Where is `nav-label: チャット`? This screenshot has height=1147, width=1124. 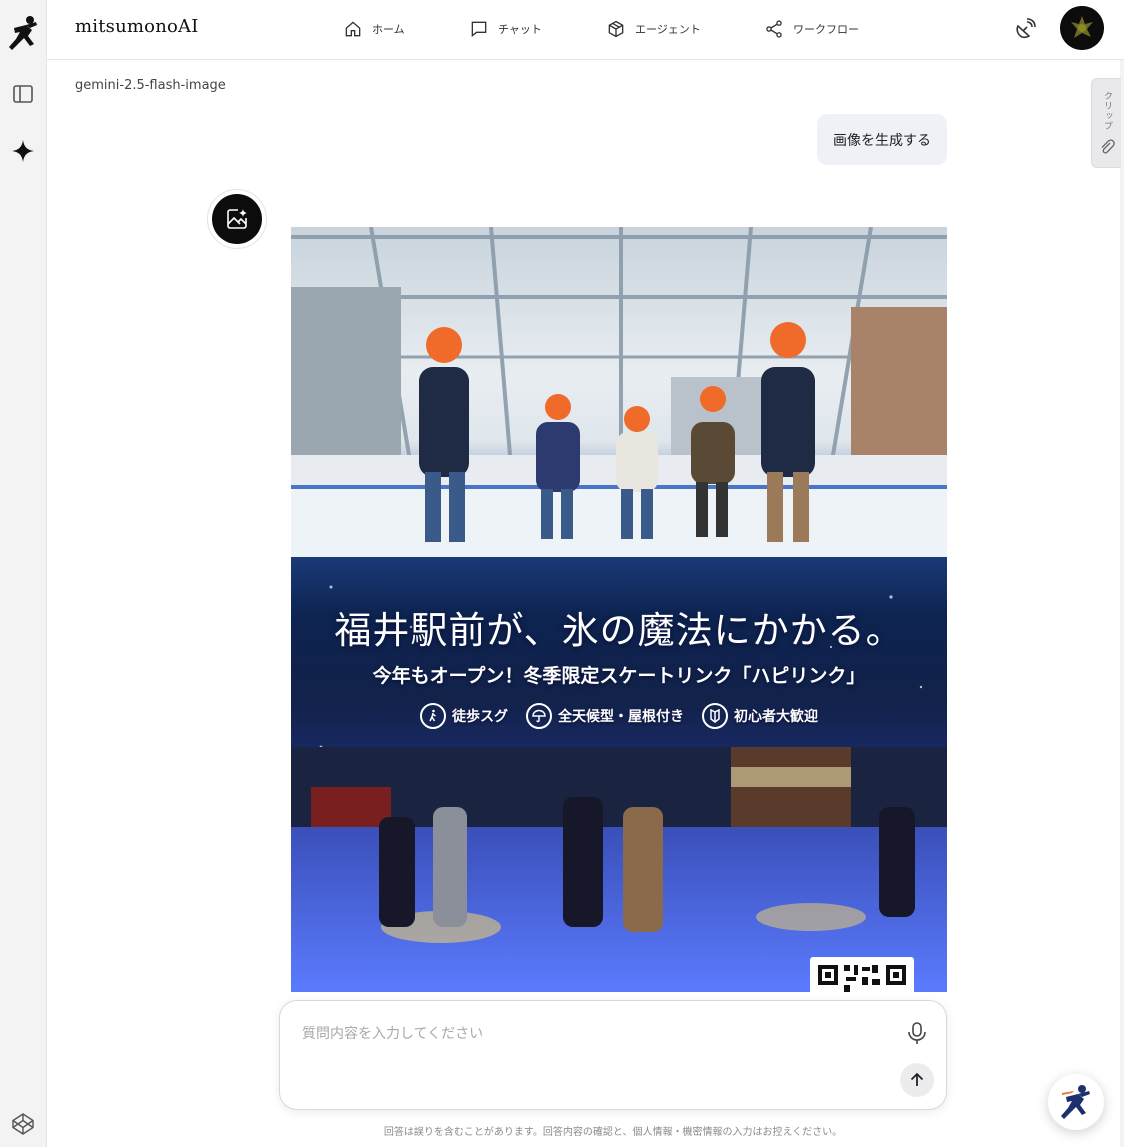
nav-label: チャット is located at coordinates (520, 29).